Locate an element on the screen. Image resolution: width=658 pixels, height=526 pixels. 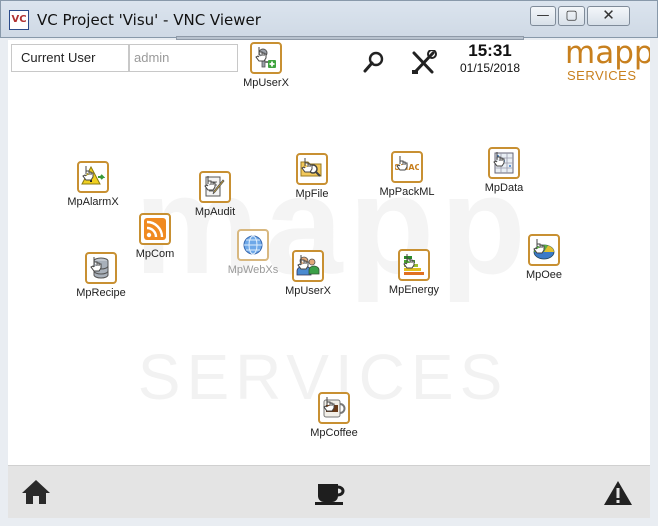
current-user-field: admin is located at coordinates (183, 58).